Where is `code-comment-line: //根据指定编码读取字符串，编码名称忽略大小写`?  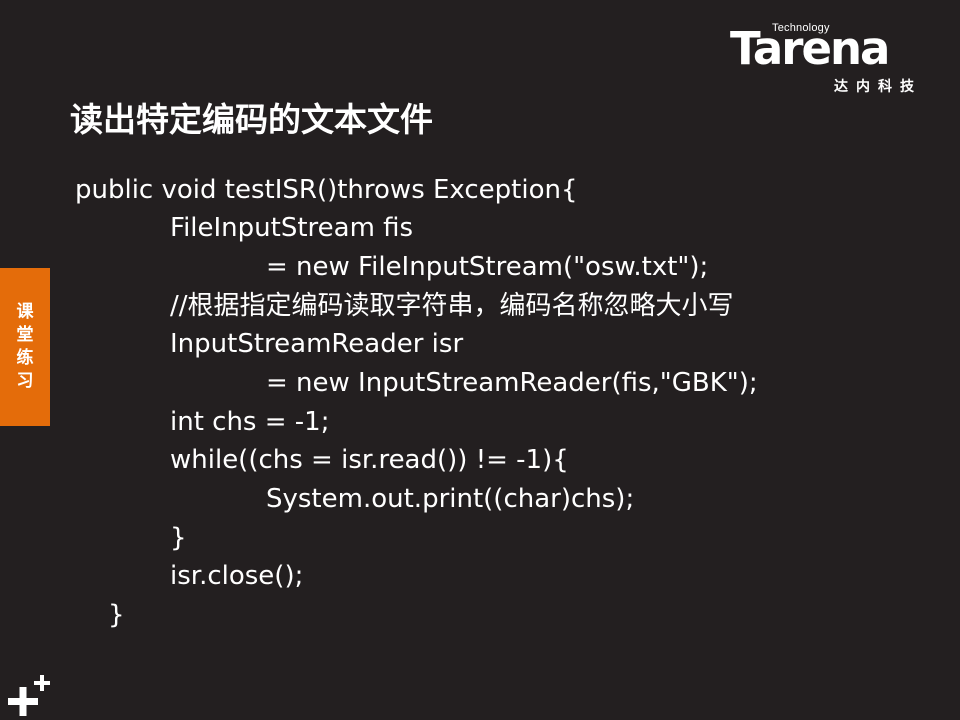
code-comment-line: //根据指定编码读取字符串，编码名称忽略大小写 is located at coordinates (452, 306).